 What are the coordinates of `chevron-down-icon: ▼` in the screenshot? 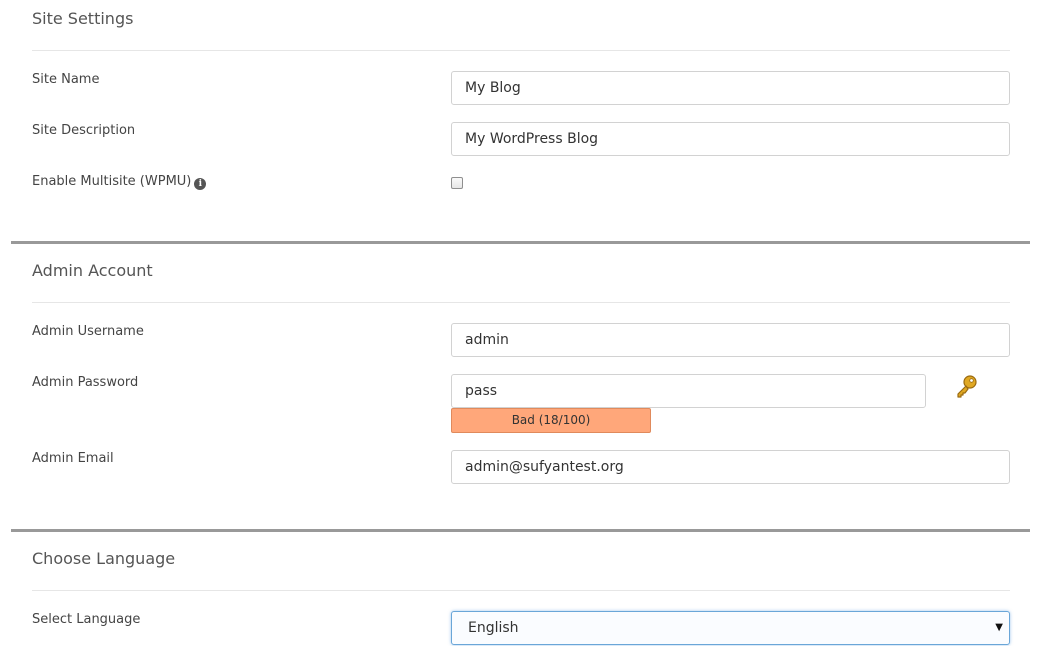 It's located at (999, 627).